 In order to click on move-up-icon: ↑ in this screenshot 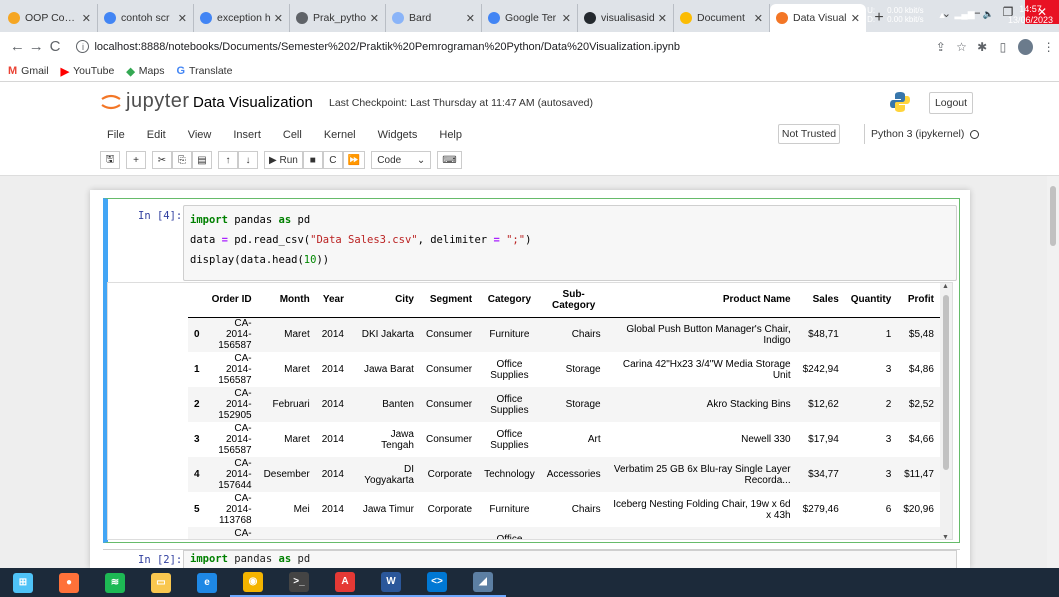, I will do `click(228, 160)`.